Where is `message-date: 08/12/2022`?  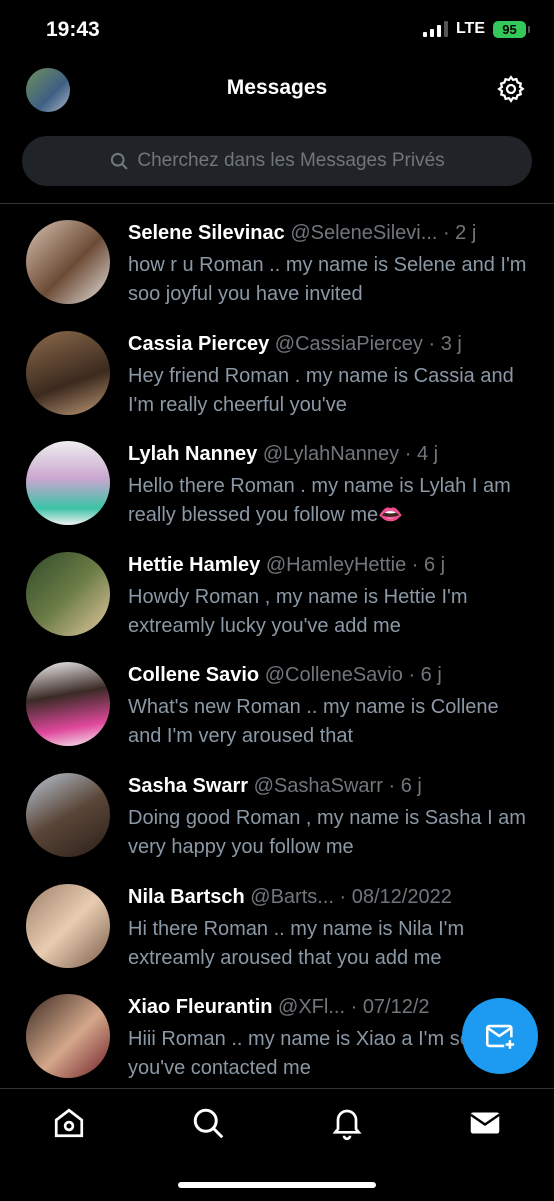
message-date: 08/12/2022 is located at coordinates (401, 896).